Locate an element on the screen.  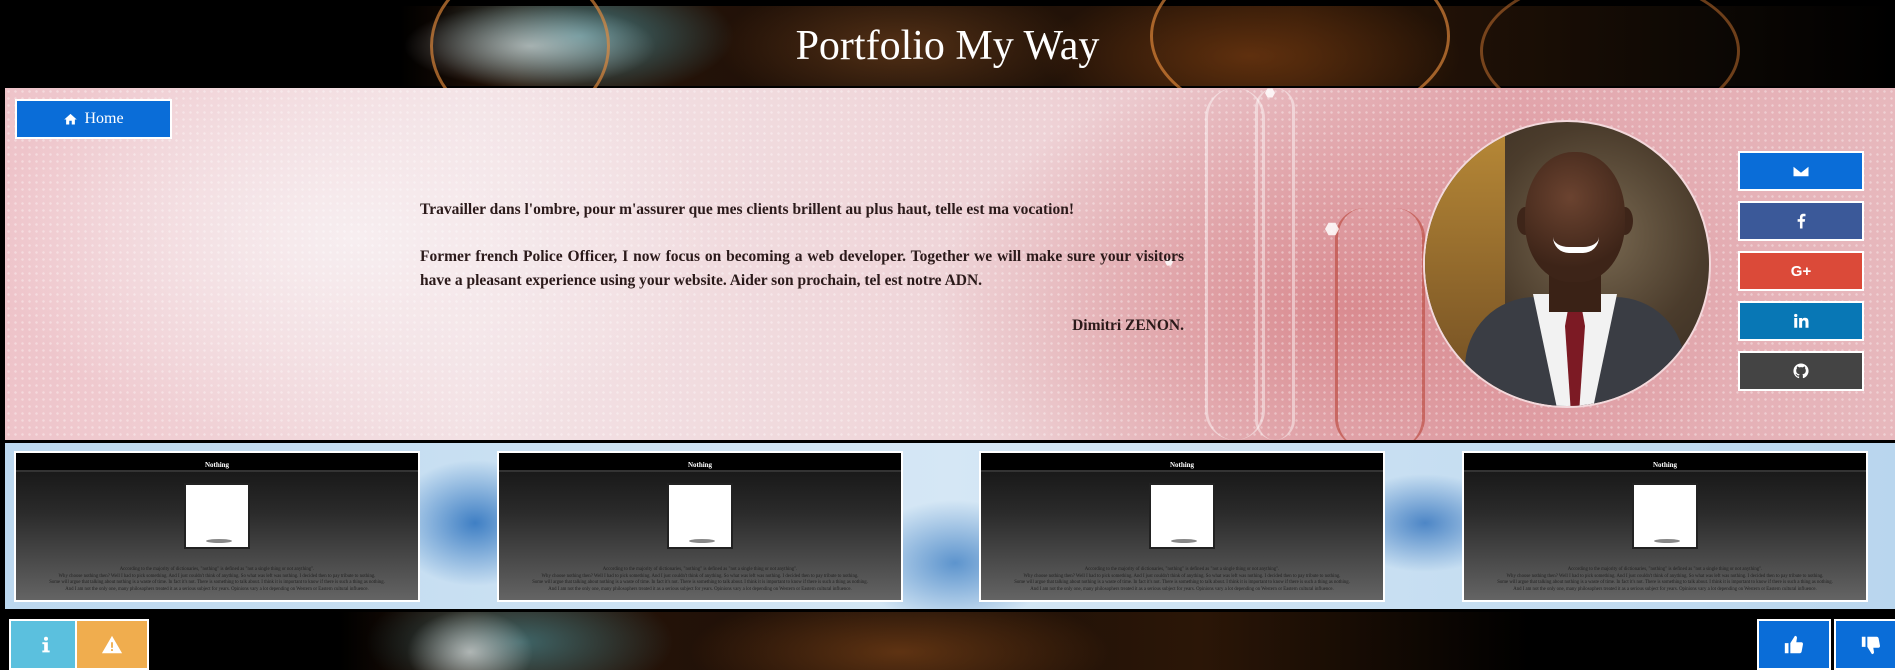
site-title: Portfolio My Way is located at coordinates (947, 46).